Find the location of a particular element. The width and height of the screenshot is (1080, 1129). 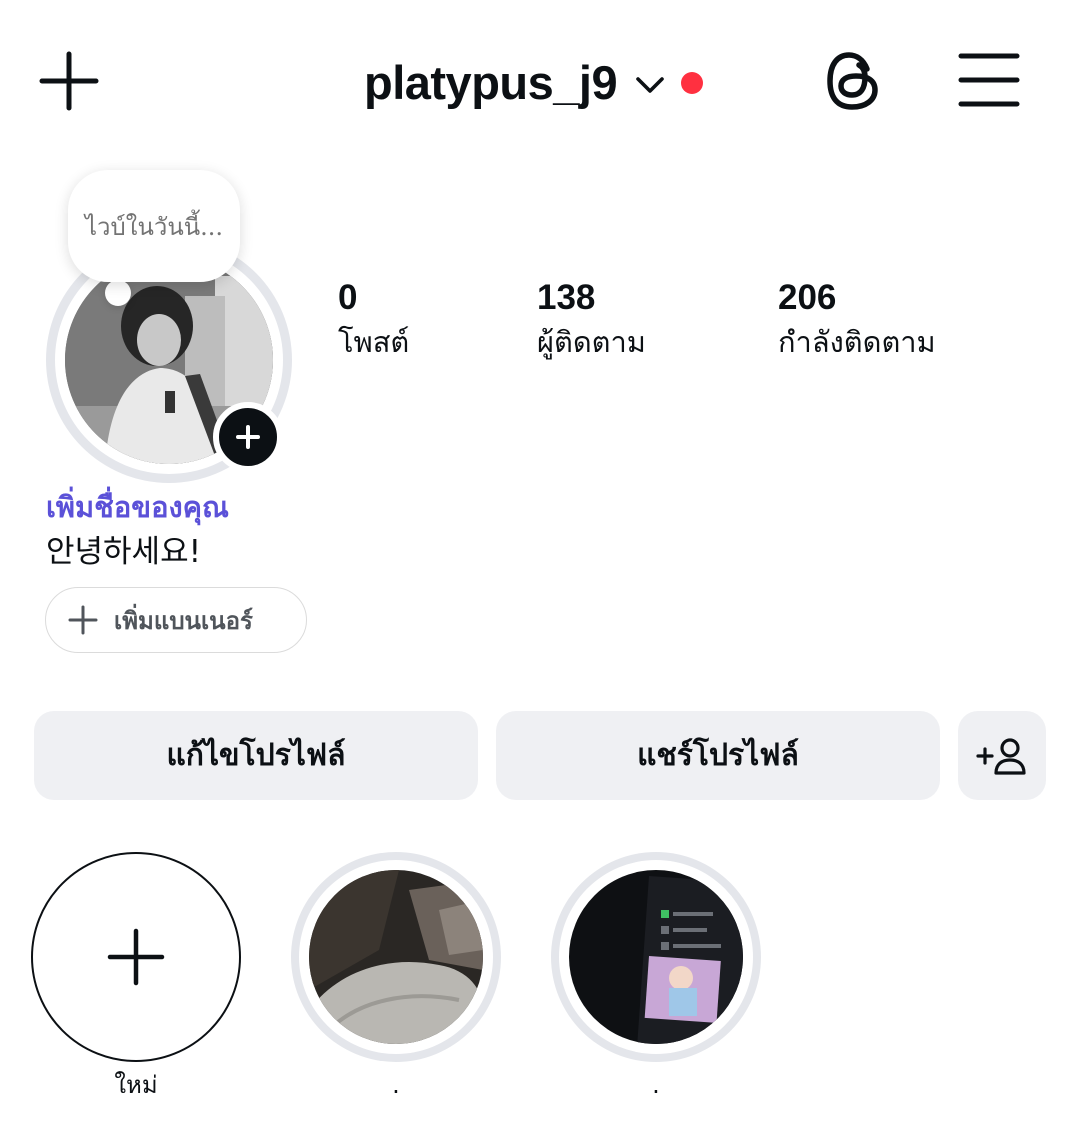

add-person-icon is located at coordinates (1001, 756).